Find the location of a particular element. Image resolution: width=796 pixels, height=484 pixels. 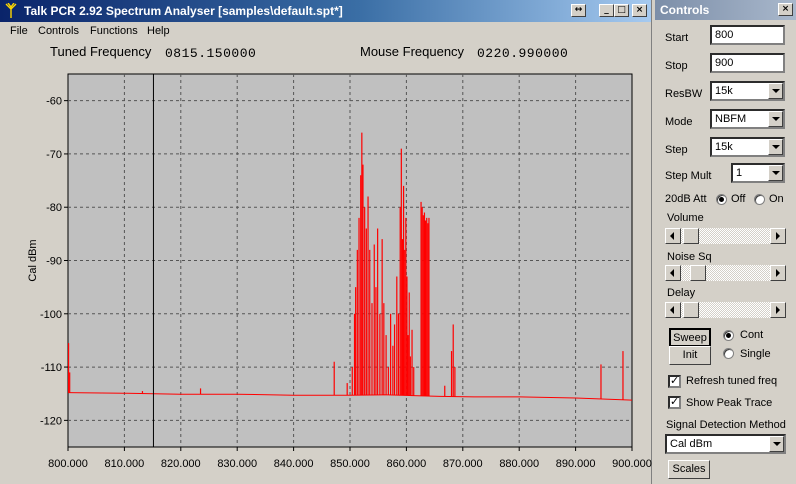

att-label: 20dB Att is located at coordinates (686, 199).